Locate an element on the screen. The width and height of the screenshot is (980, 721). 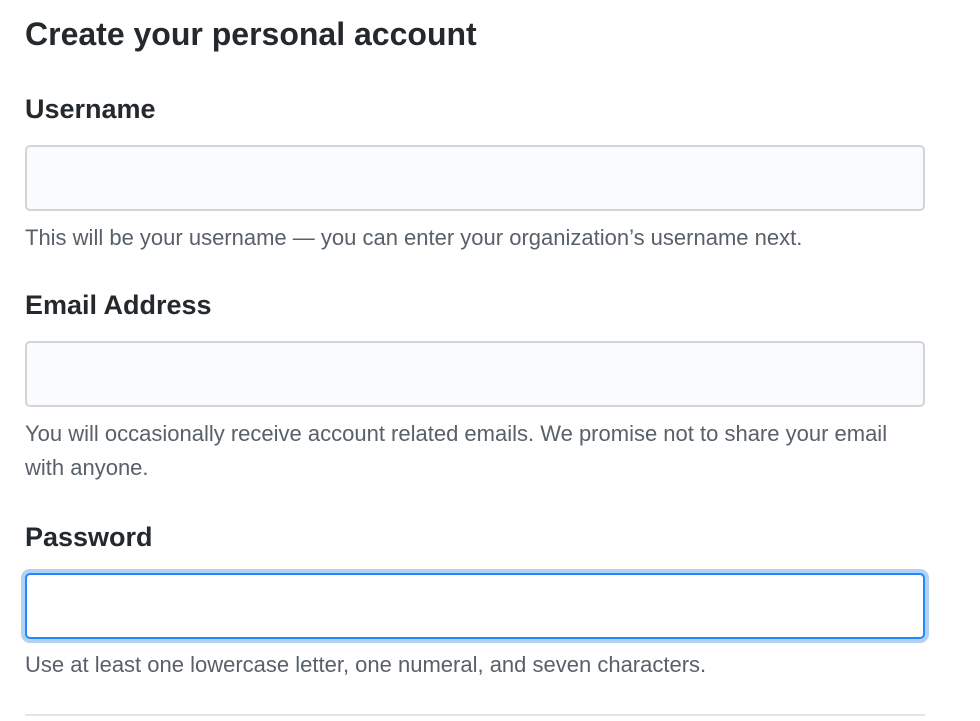
divider is located at coordinates (475, 715).